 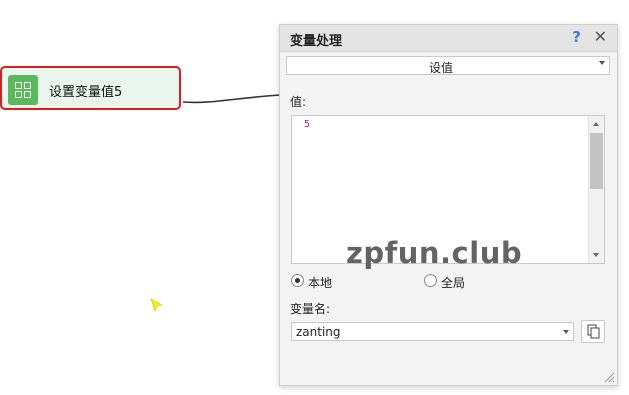 What do you see at coordinates (596, 161) in the screenshot?
I see `scroll-thumb` at bounding box center [596, 161].